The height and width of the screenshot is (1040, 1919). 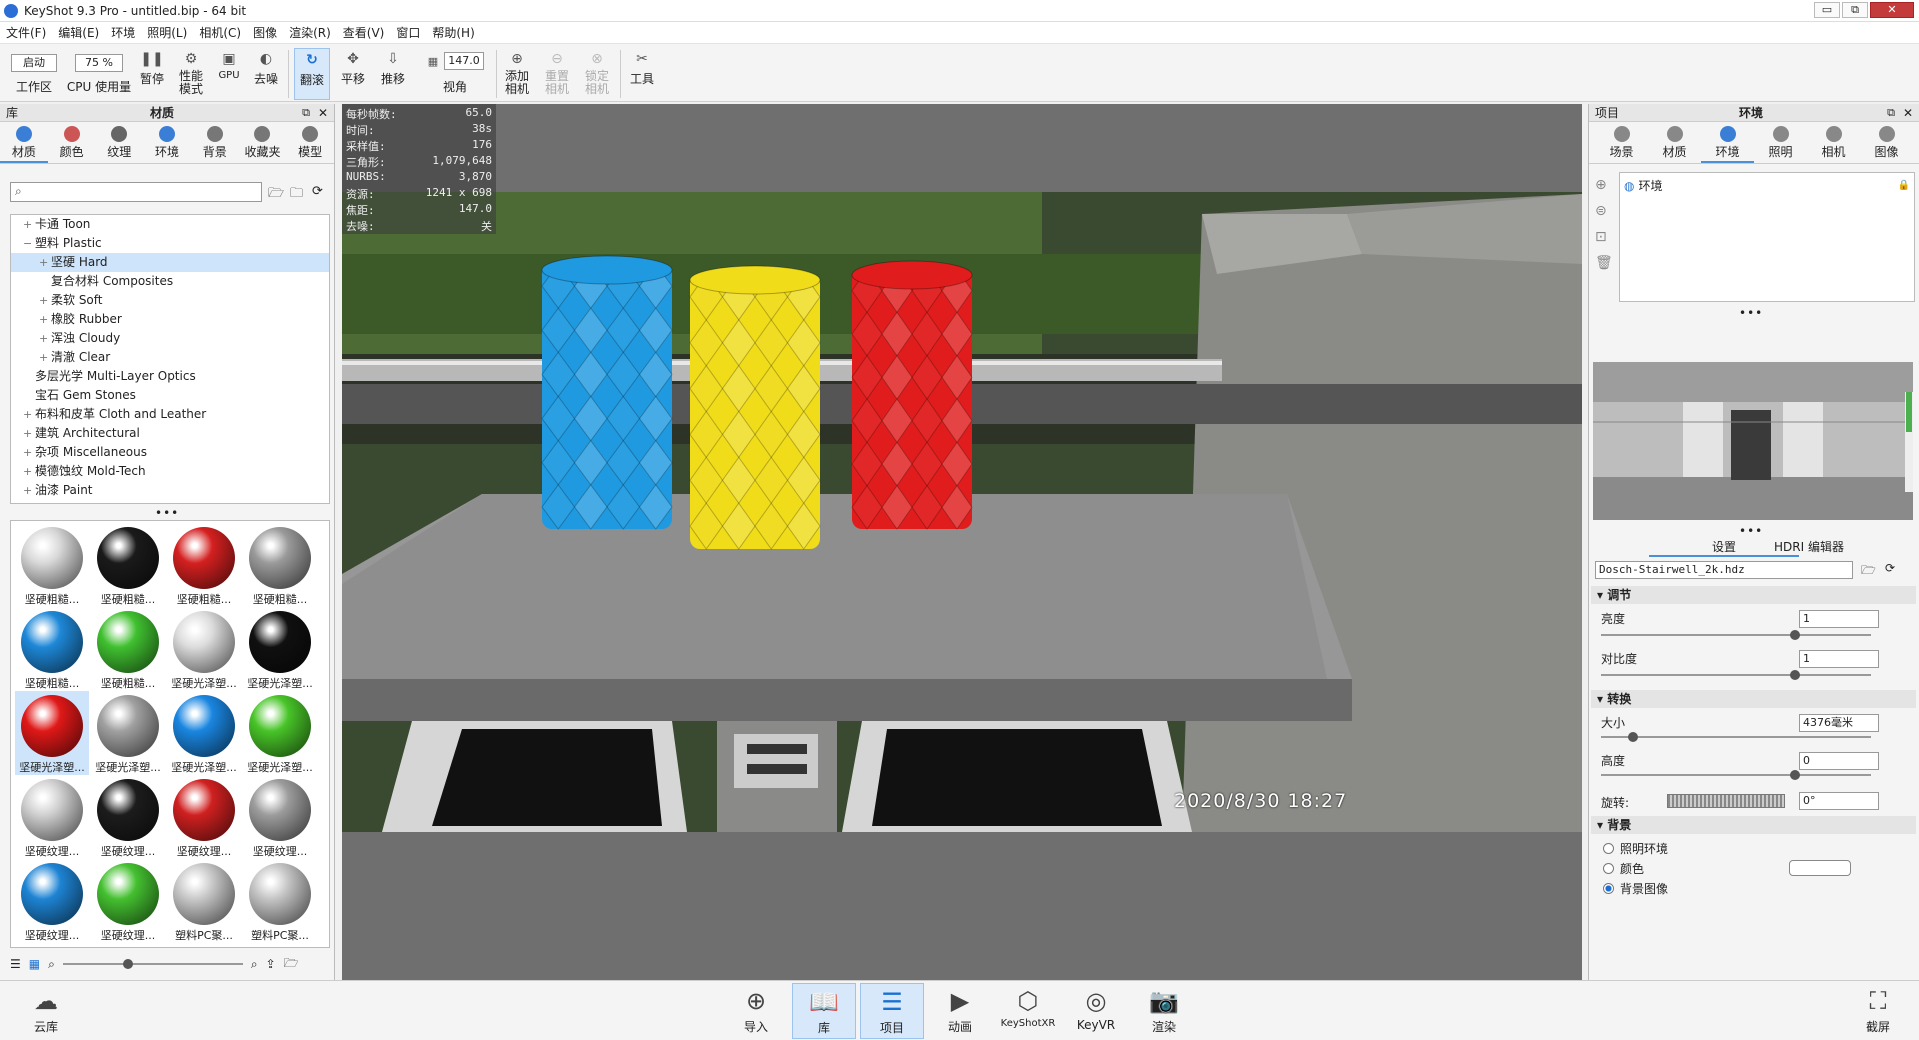 I want to click on library-tab-5: 收藏夹, so click(x=263, y=142).